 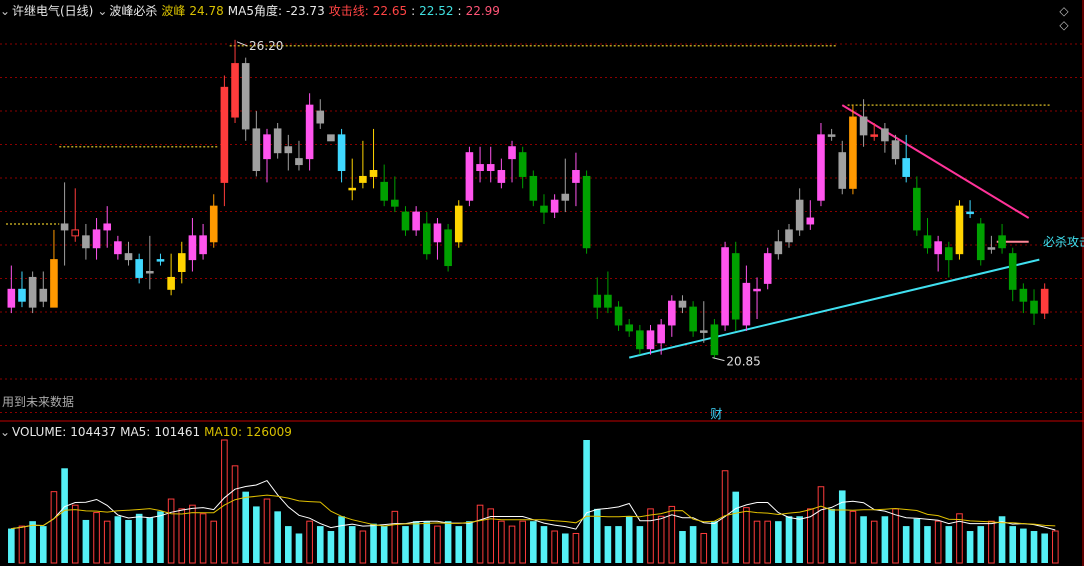 What do you see at coordinates (177, 432) in the screenshot?
I see `vol-ma5-value: 101461` at bounding box center [177, 432].